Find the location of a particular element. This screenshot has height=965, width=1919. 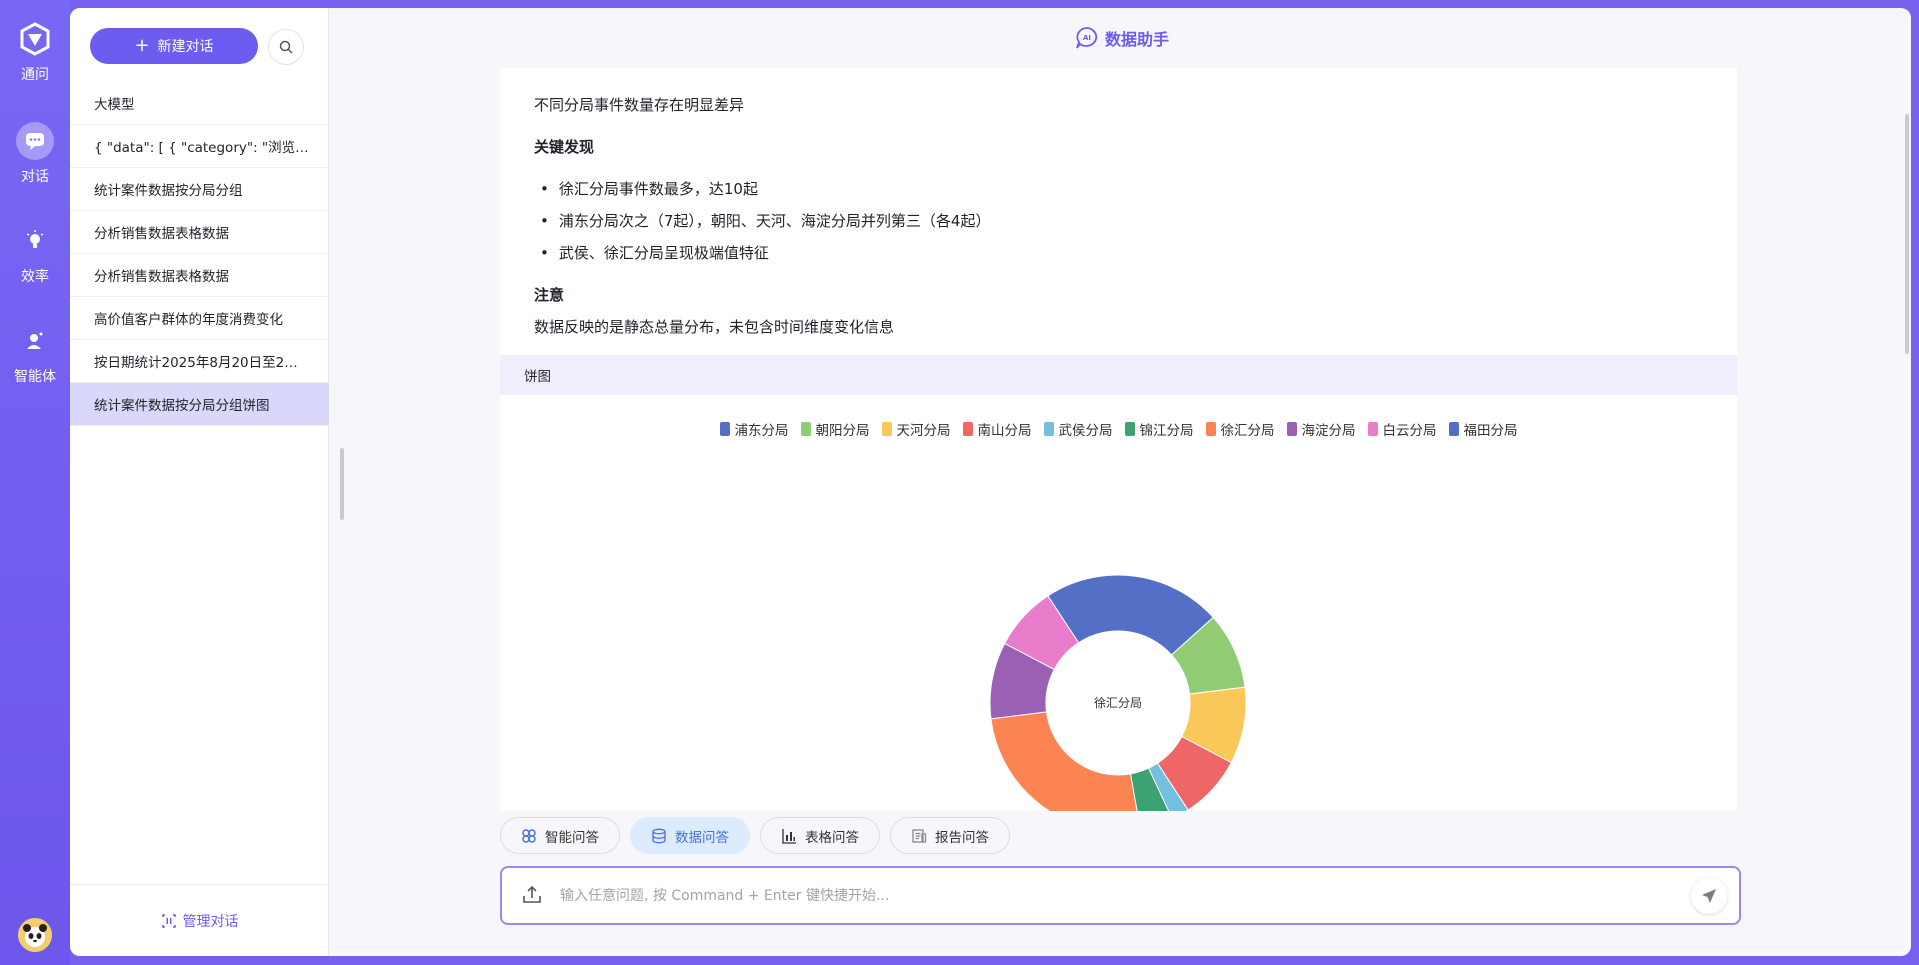

rail-item-agent: 智能体 is located at coordinates (35, 354).